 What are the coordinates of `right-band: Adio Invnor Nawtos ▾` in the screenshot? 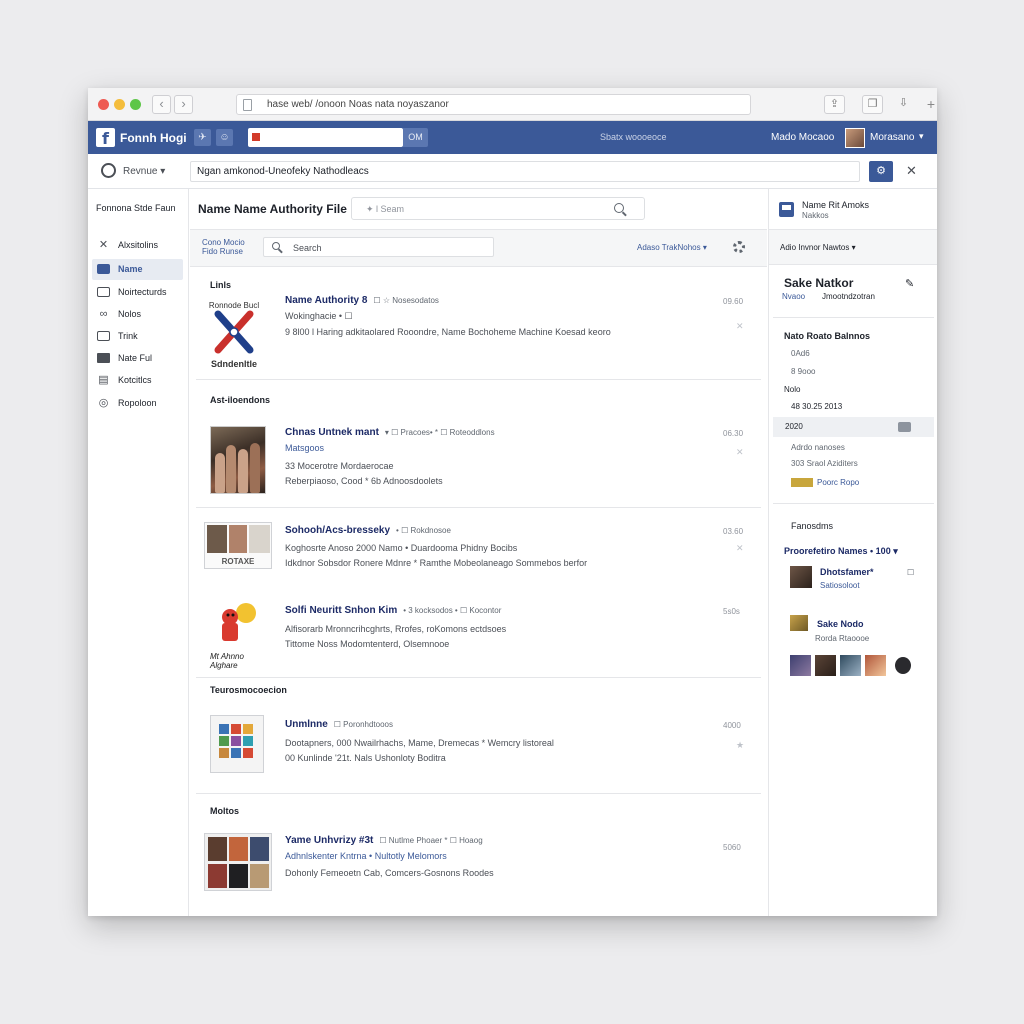 It's located at (853, 247).